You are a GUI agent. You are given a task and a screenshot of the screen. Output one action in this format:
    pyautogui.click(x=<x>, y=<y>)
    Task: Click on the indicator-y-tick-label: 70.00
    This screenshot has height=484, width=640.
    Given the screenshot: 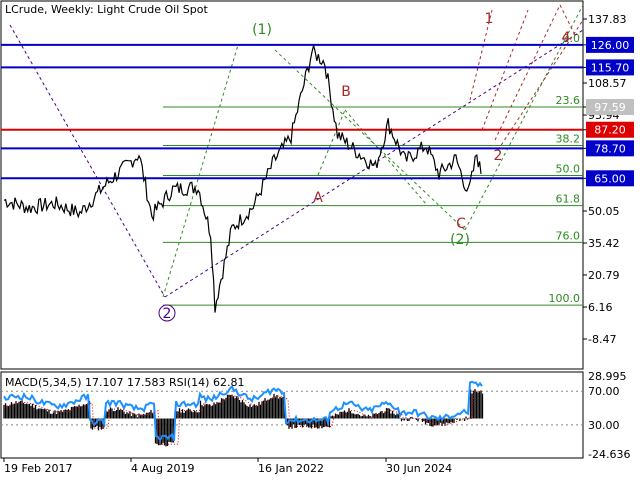 What is the action you would take?
    pyautogui.click(x=604, y=391)
    